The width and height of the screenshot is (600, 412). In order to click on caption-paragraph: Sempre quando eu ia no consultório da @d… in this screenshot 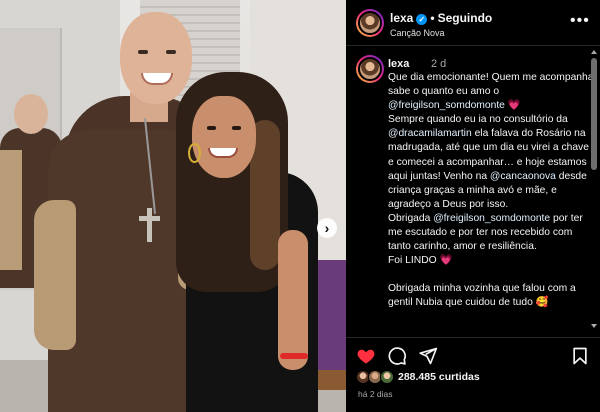, I will do `click(491, 162)`.